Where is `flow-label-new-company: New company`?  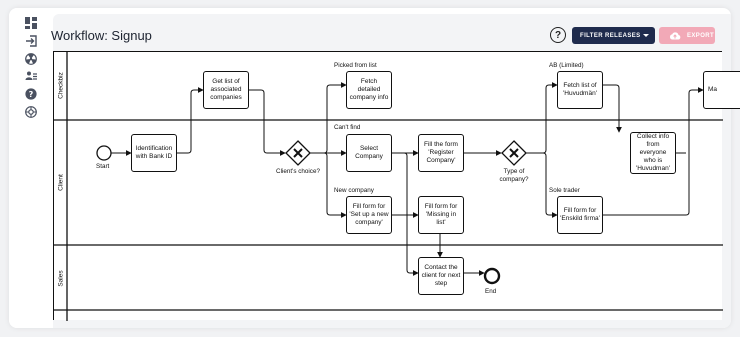
flow-label-new-company: New company is located at coordinates (354, 190).